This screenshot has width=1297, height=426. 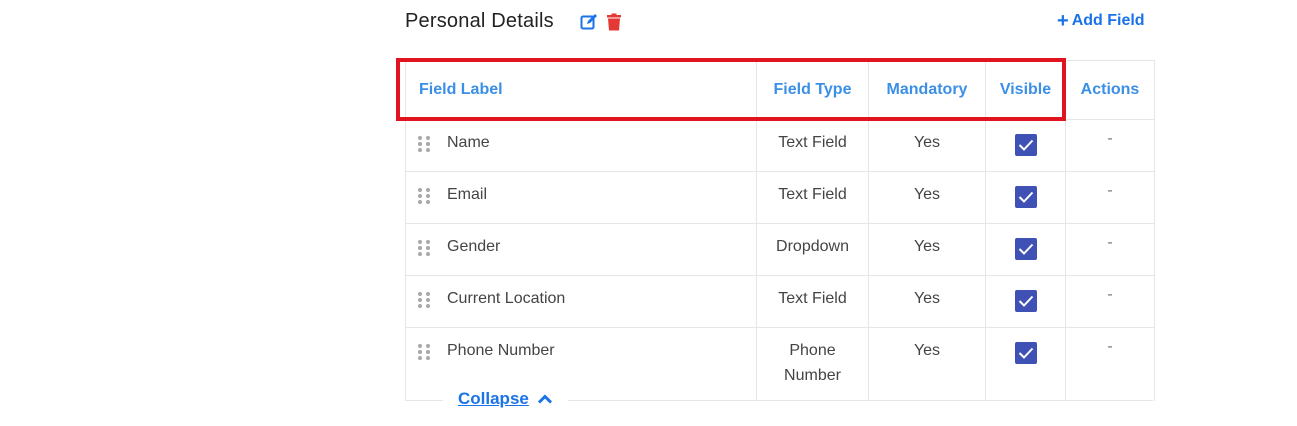 I want to click on collapse-button: Collapse, so click(x=505, y=399).